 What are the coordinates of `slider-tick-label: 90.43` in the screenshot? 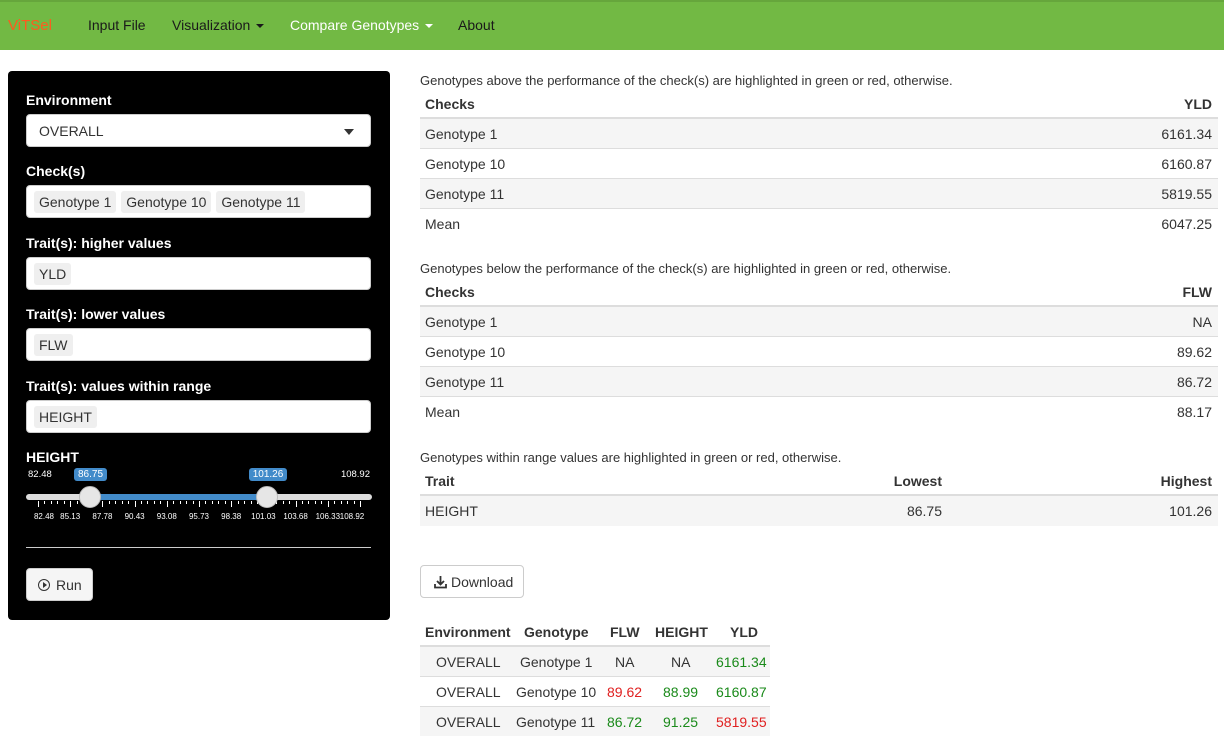 It's located at (134, 516).